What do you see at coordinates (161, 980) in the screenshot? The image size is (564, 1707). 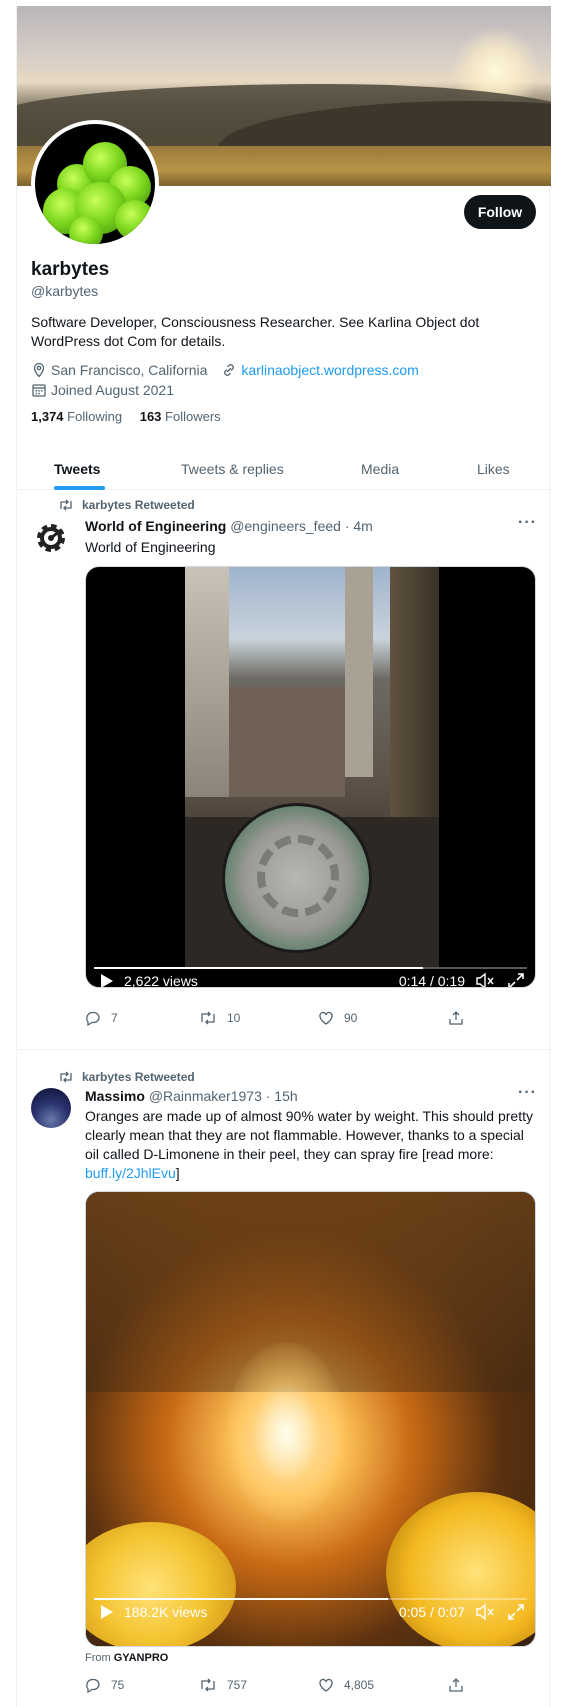 I see `video-views: 2,622 views` at bounding box center [161, 980].